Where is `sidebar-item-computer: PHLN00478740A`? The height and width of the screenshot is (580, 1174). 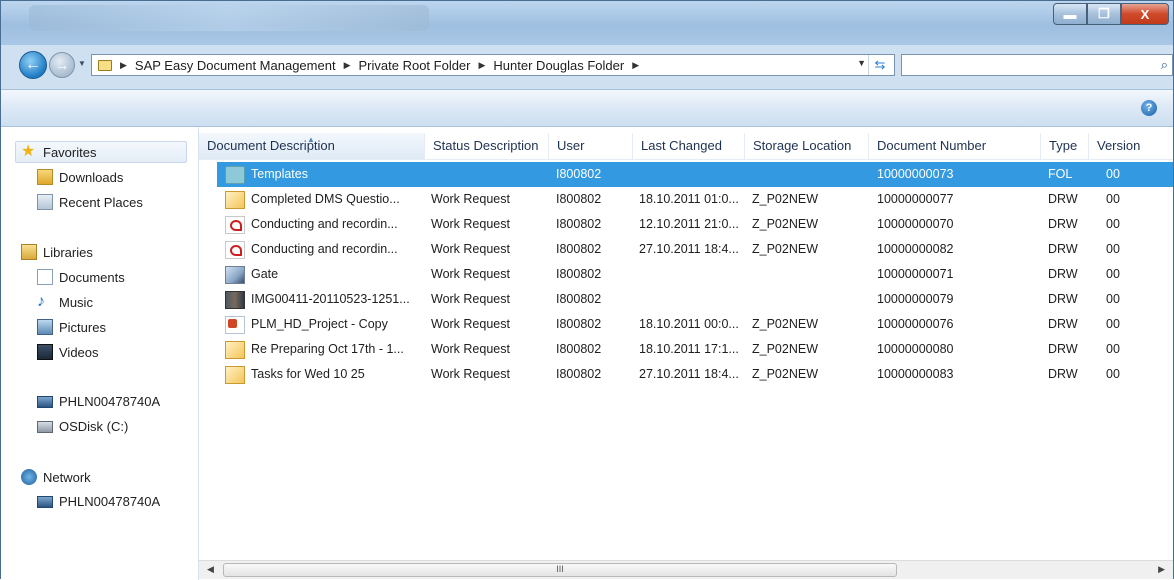
sidebar-item-computer: PHLN00478740A is located at coordinates (98, 401).